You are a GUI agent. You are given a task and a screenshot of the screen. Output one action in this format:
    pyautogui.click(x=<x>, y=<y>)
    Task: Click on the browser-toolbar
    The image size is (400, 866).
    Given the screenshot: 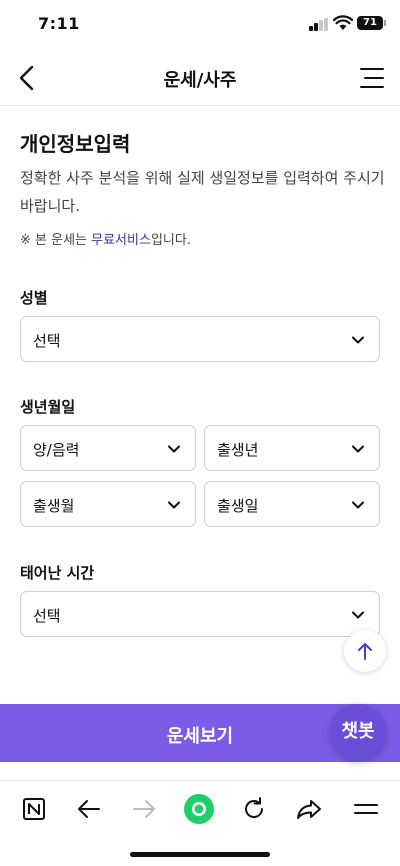 What is the action you would take?
    pyautogui.click(x=200, y=808)
    